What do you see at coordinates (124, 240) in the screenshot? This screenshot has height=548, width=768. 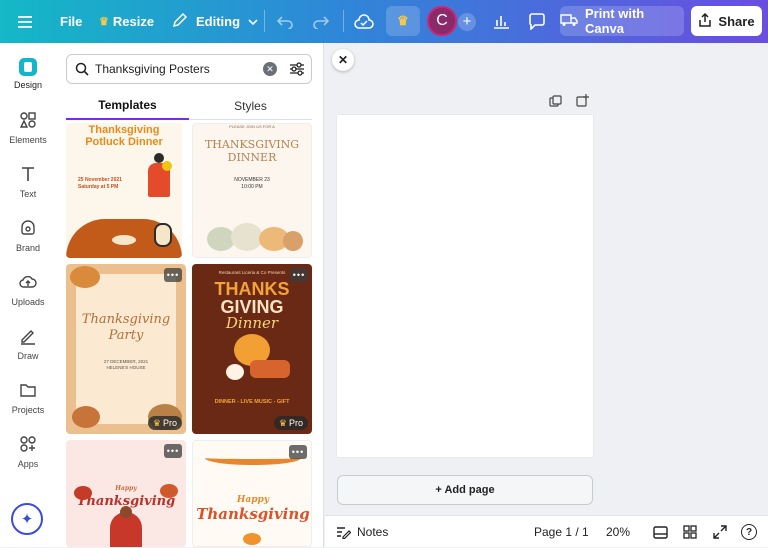 I see `illustration-dish` at bounding box center [124, 240].